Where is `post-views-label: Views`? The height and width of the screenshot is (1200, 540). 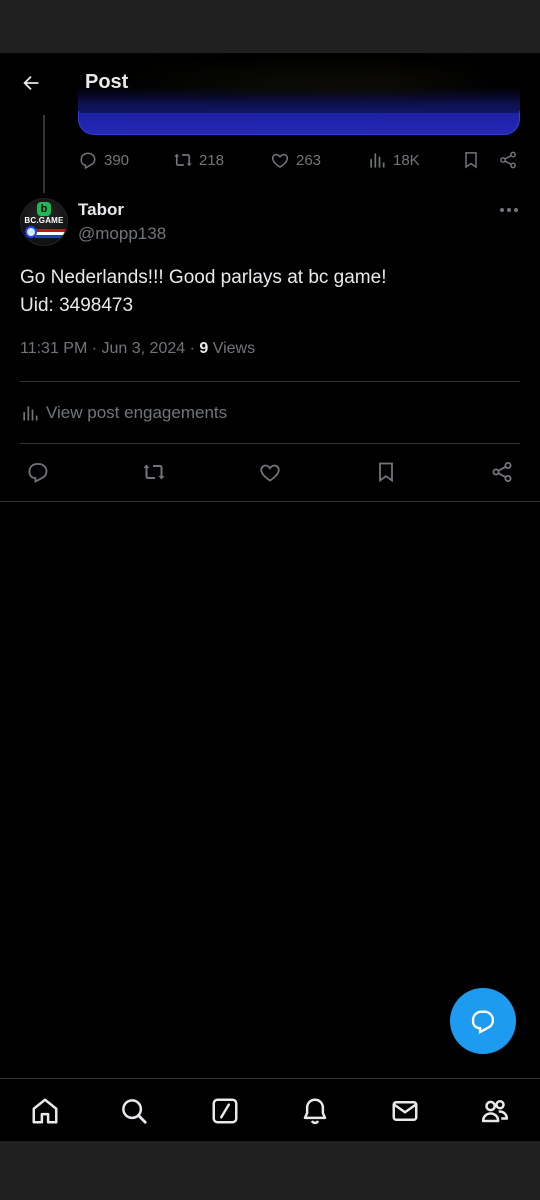
post-views-label: Views is located at coordinates (232, 348).